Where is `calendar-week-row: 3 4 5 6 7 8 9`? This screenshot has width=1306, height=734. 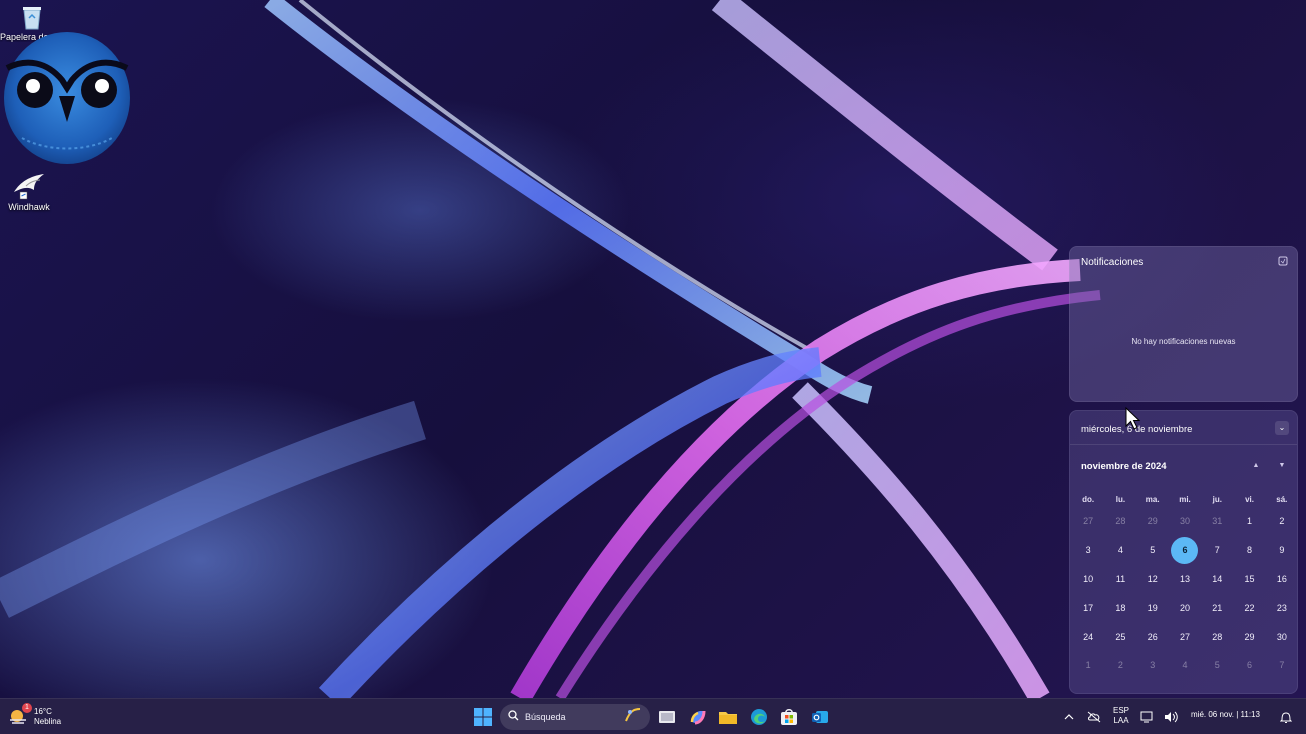 calendar-week-row: 3 4 5 6 7 8 9 is located at coordinates (1185, 550).